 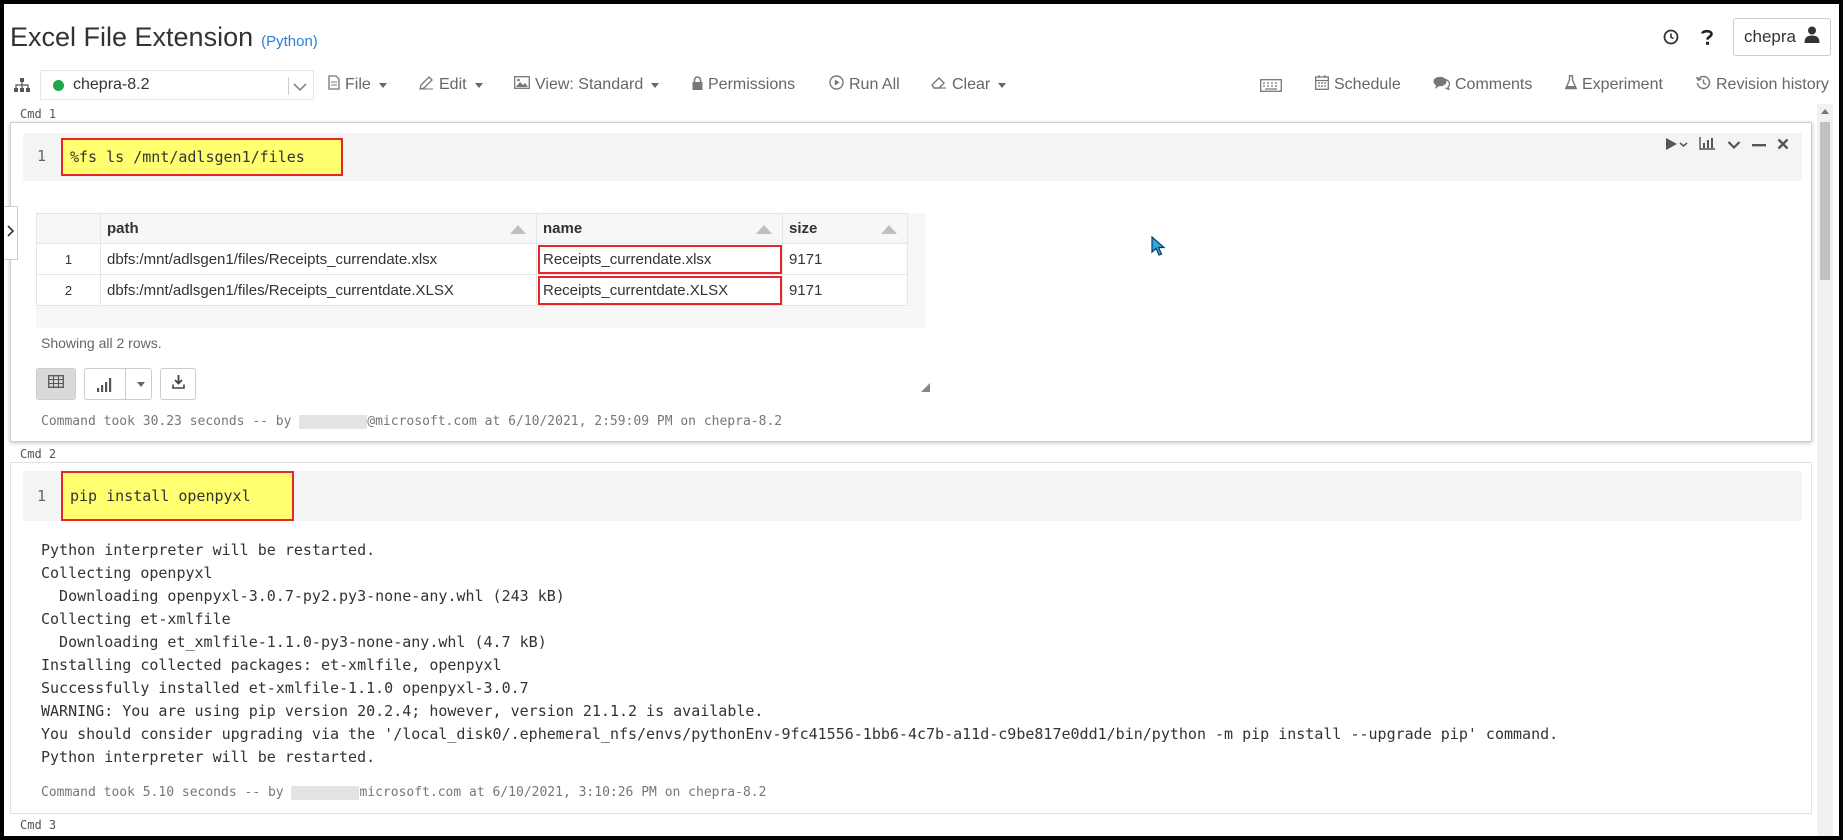 What do you see at coordinates (166, 792) in the screenshot?
I see `duration-prefix: Command took 5.10 seconds -- by` at bounding box center [166, 792].